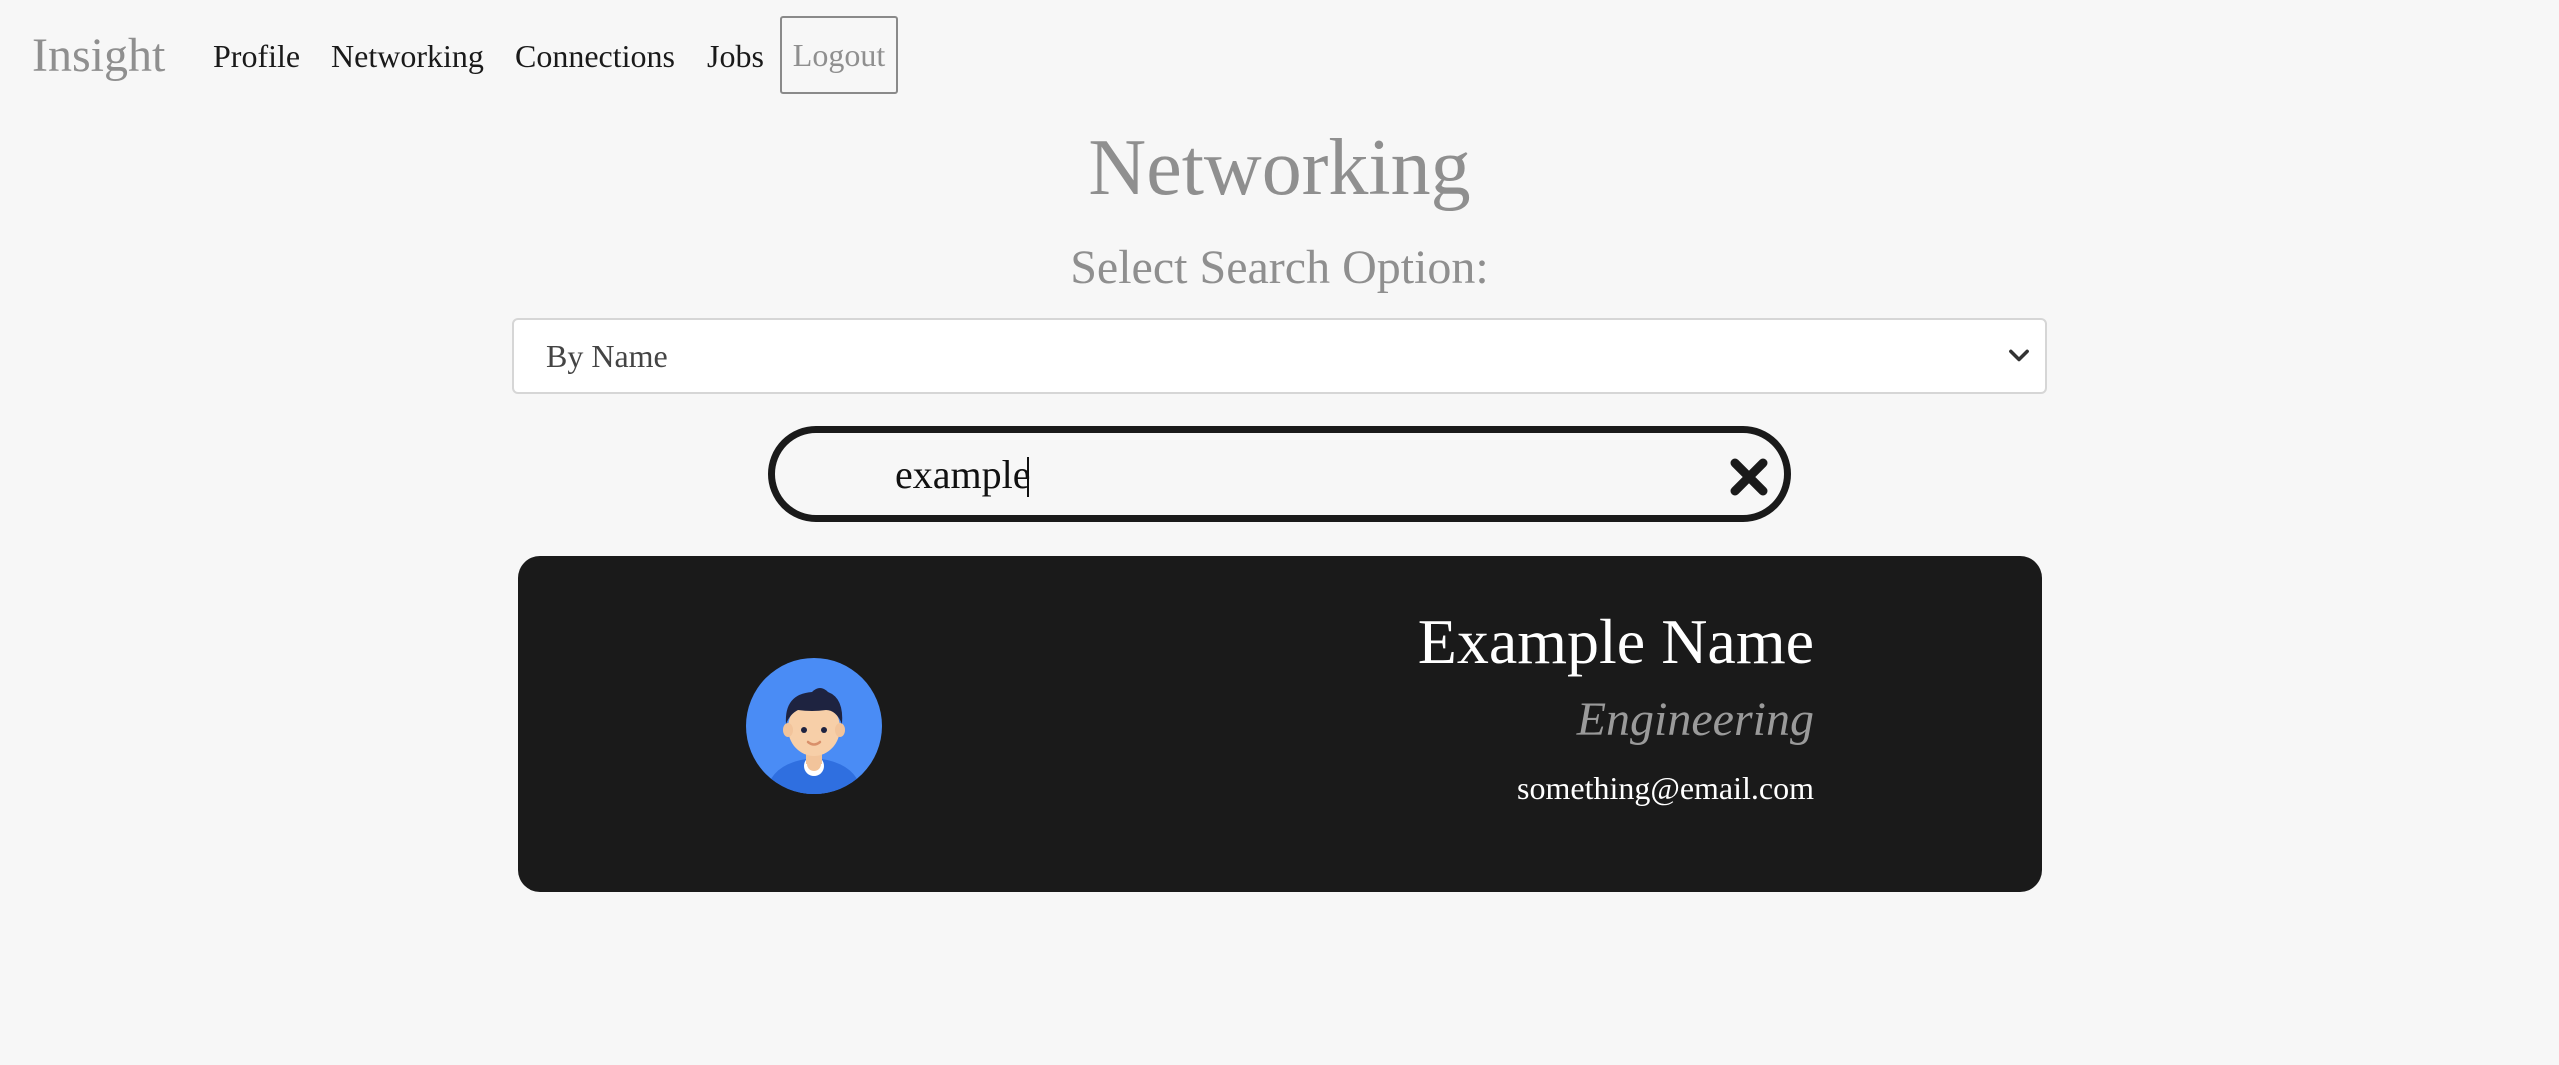 This screenshot has height=1065, width=2559. What do you see at coordinates (1749, 477) in the screenshot?
I see `close-icon` at bounding box center [1749, 477].